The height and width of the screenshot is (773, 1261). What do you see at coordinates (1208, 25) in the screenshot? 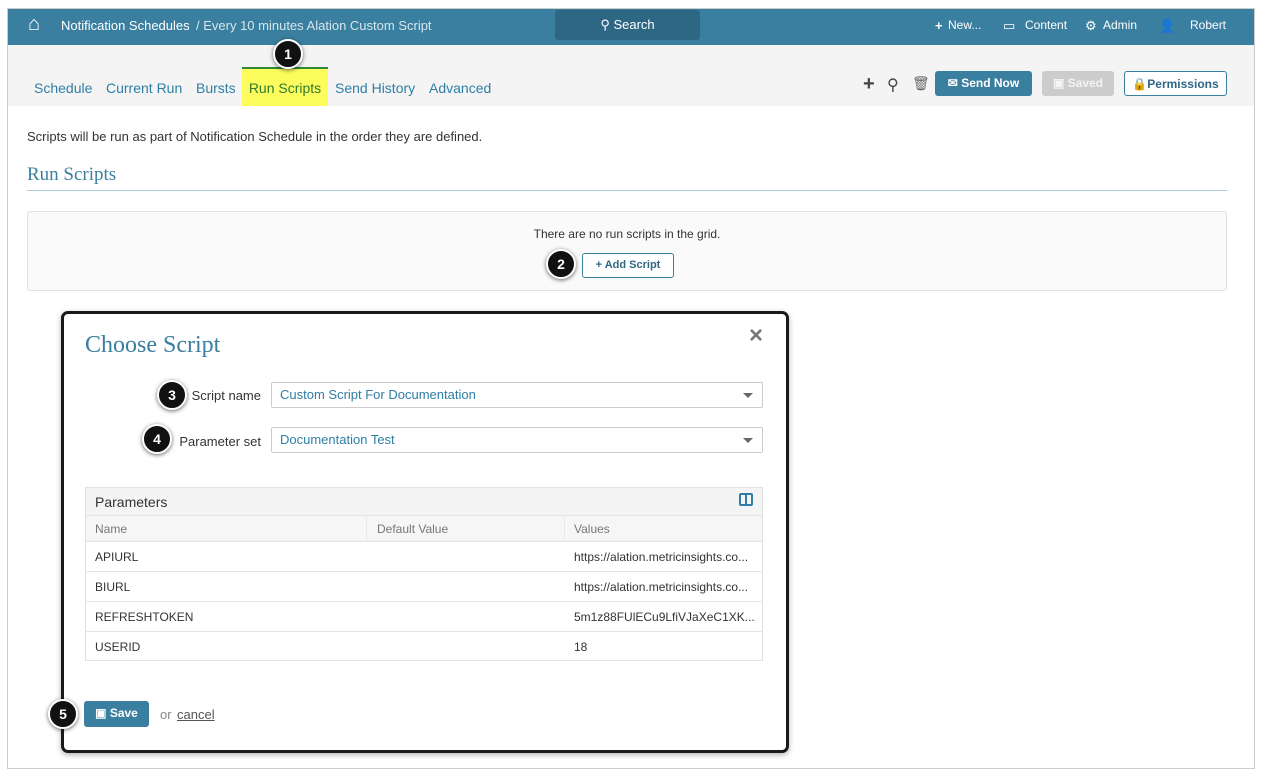
I see `user-menu: Robert` at bounding box center [1208, 25].